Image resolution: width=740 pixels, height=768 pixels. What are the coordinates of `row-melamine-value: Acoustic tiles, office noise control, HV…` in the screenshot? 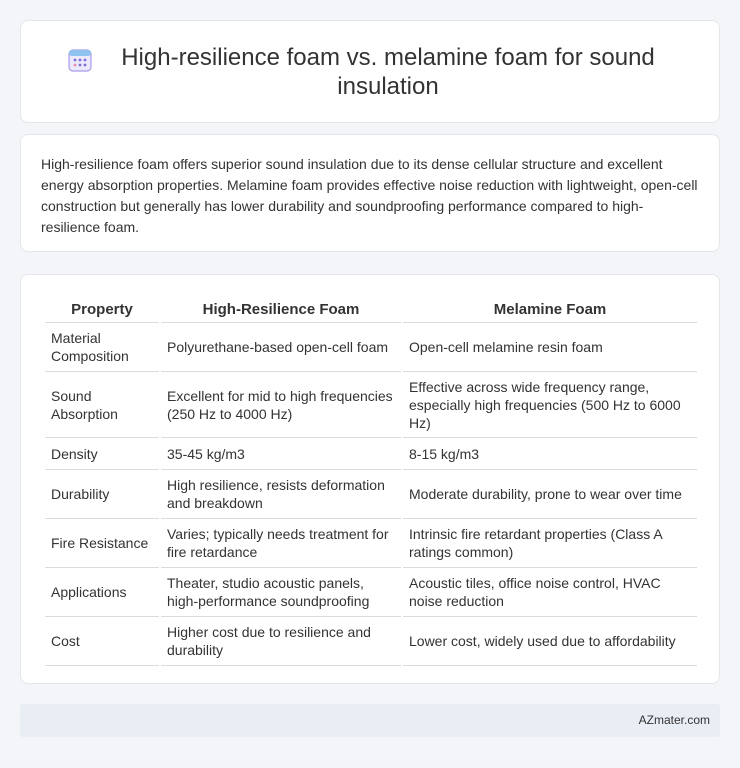 It's located at (550, 592).